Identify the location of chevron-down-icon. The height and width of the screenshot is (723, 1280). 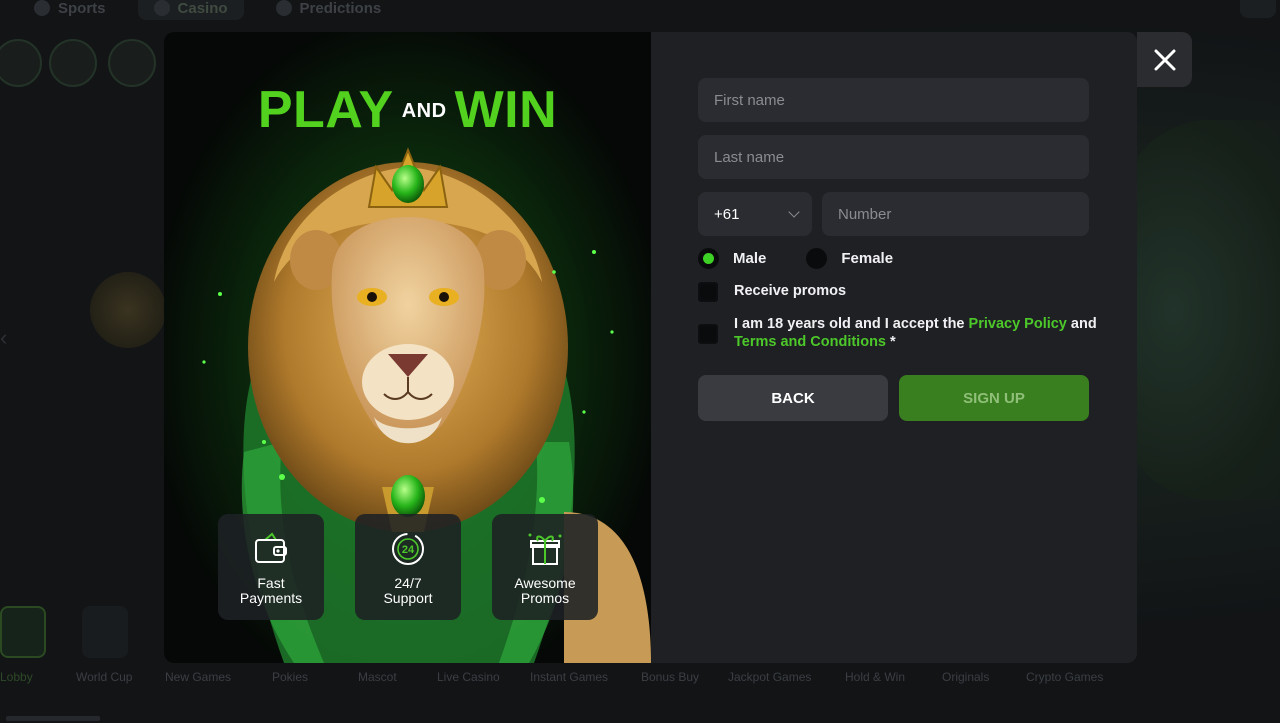
(794, 212).